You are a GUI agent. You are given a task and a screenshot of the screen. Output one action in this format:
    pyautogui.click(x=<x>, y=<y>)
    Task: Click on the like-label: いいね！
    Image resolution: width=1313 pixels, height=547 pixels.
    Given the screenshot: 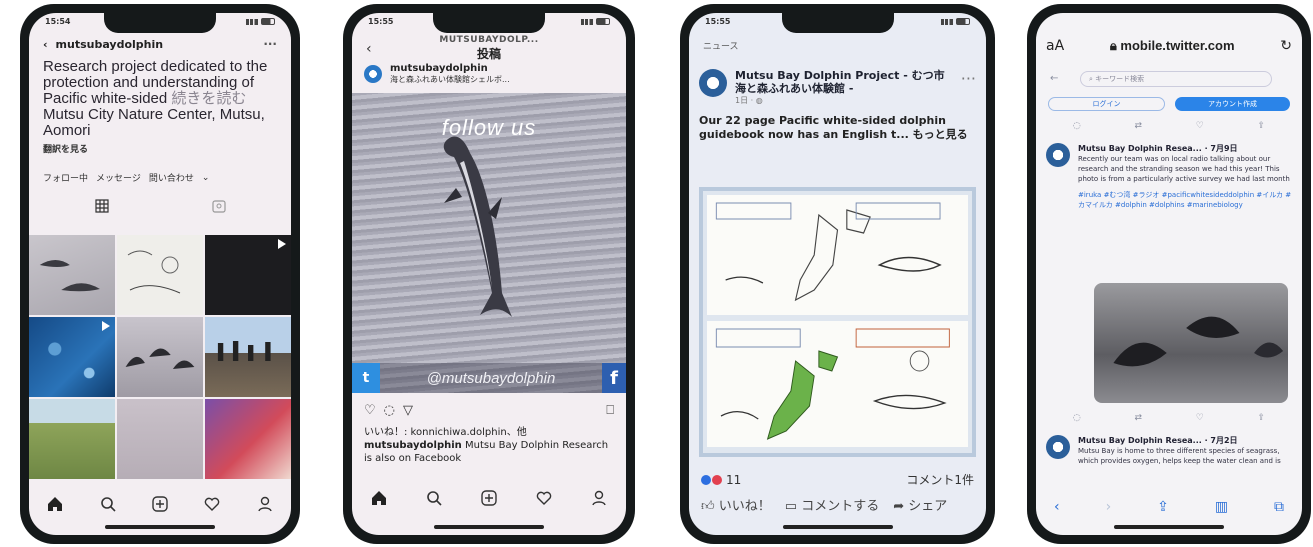 What is the action you would take?
    pyautogui.click(x=744, y=506)
    